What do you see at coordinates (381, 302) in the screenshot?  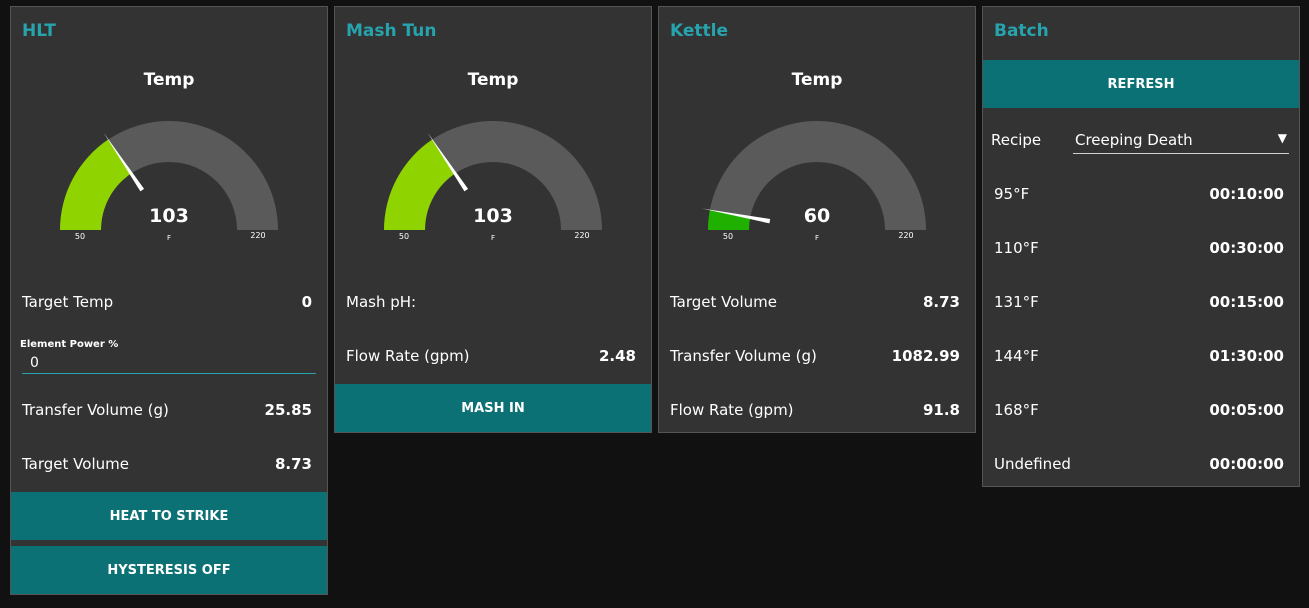 I see `mash-ph-label: Mash pH:` at bounding box center [381, 302].